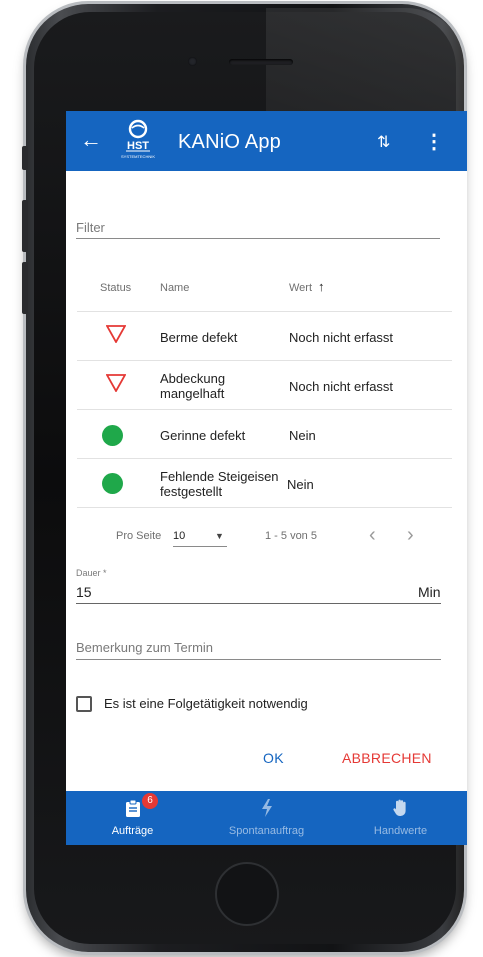 Image resolution: width=483 pixels, height=957 pixels. What do you see at coordinates (192, 393) in the screenshot?
I see `row-name-line2: mangelhaft` at bounding box center [192, 393].